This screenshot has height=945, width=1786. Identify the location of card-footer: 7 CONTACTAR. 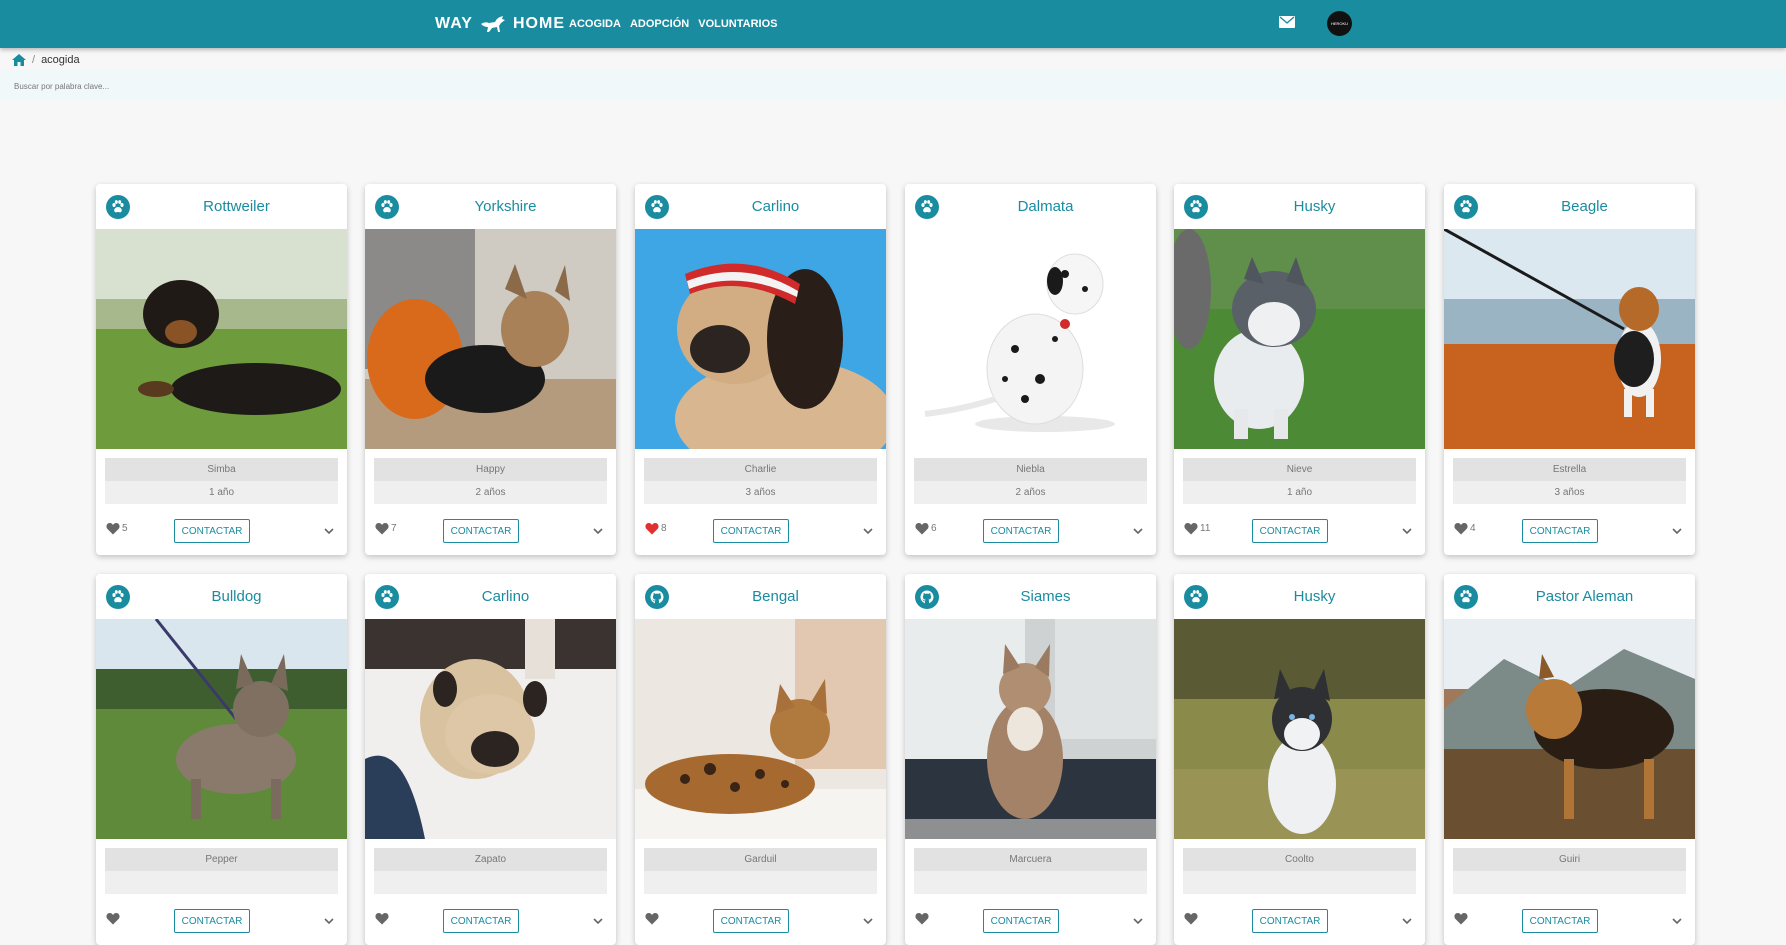
(490, 531).